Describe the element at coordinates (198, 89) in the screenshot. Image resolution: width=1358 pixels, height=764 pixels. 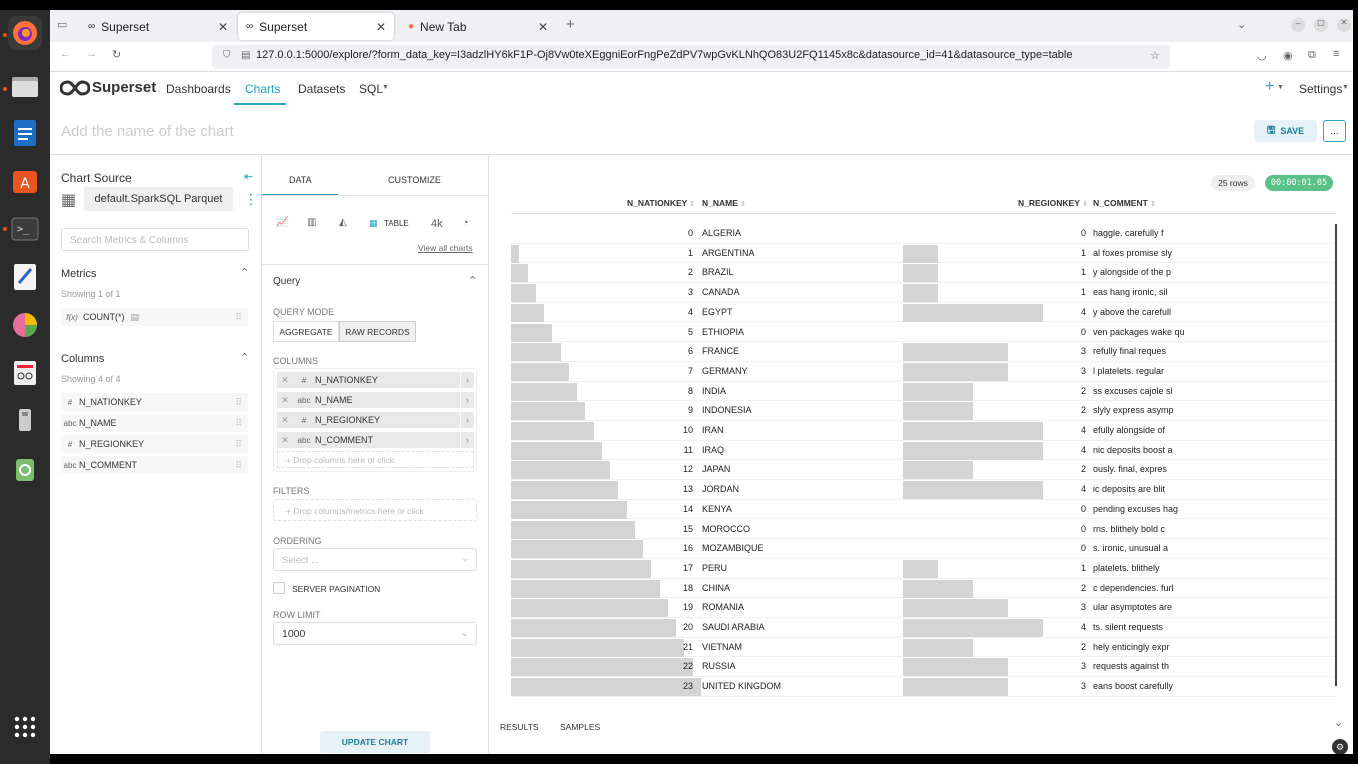
I see `nav-dashboards: Dashboards` at that location.